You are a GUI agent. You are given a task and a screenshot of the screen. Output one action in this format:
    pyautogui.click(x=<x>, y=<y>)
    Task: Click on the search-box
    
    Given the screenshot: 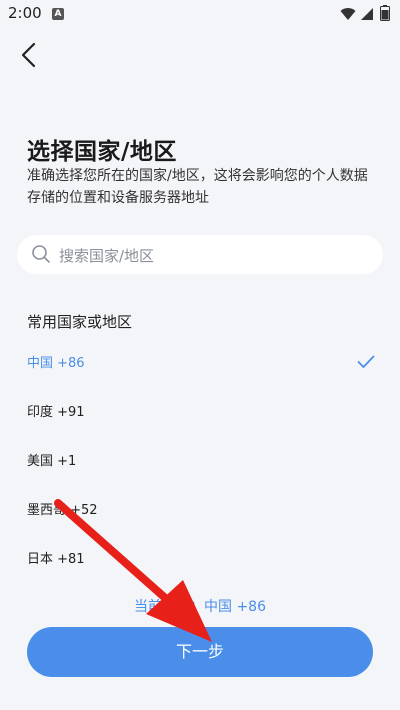 What is the action you would take?
    pyautogui.click(x=200, y=255)
    